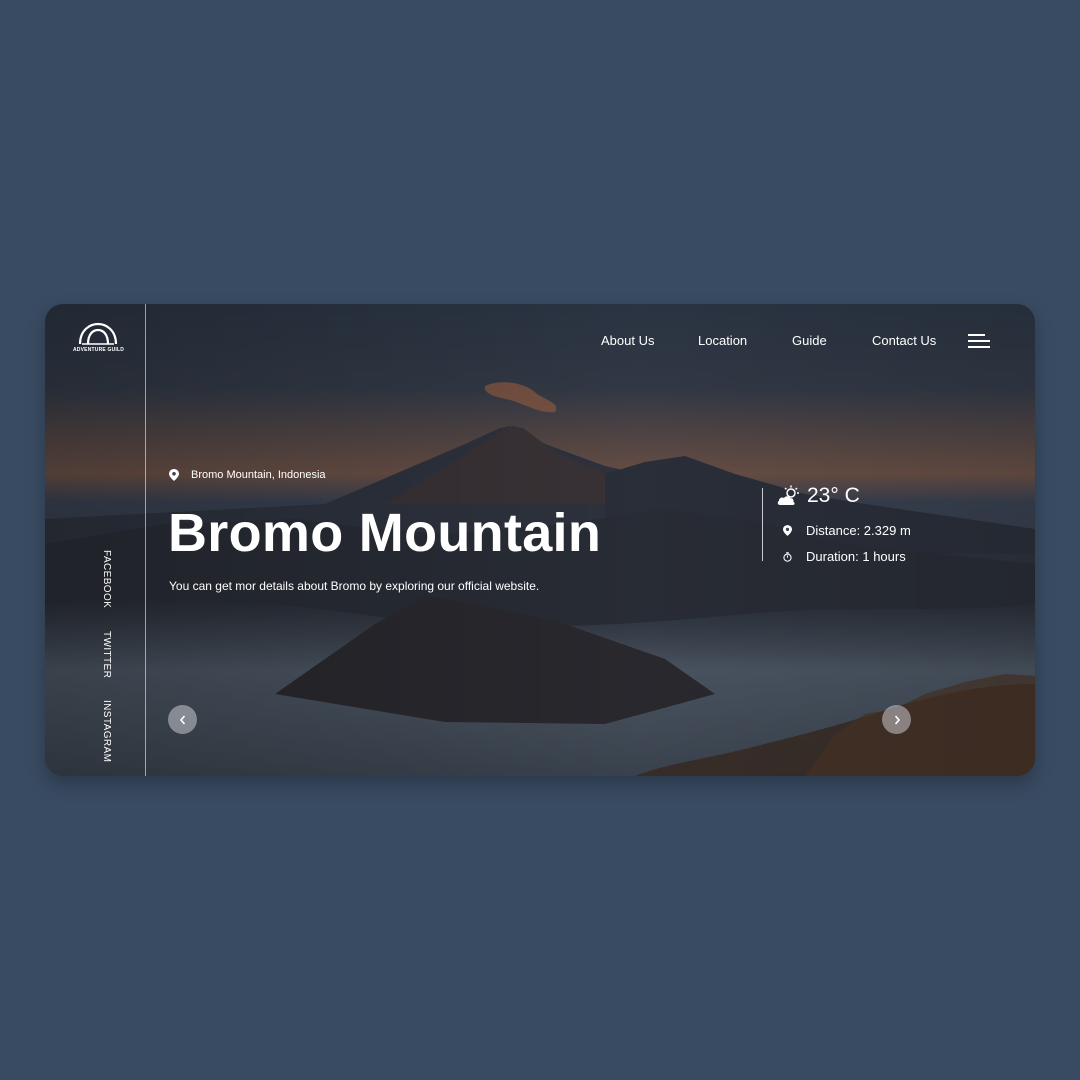 The height and width of the screenshot is (1080, 1080). What do you see at coordinates (98, 333) in the screenshot?
I see `logo-arch-icon` at bounding box center [98, 333].